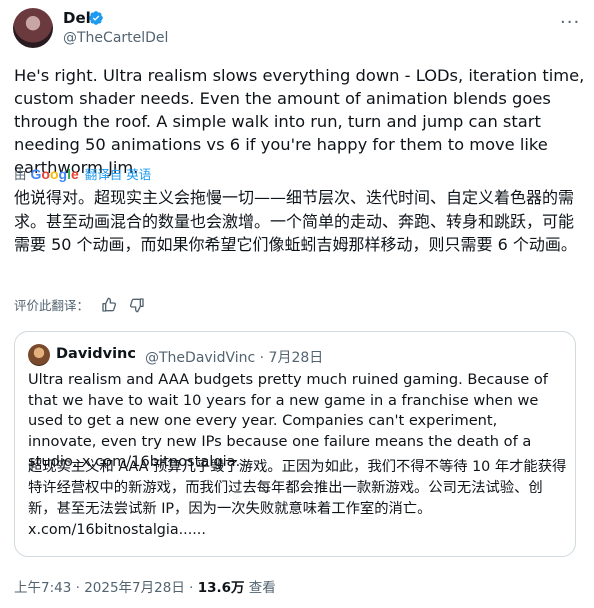  Describe the element at coordinates (260, 588) in the screenshot. I see `views-label: 查看` at that location.